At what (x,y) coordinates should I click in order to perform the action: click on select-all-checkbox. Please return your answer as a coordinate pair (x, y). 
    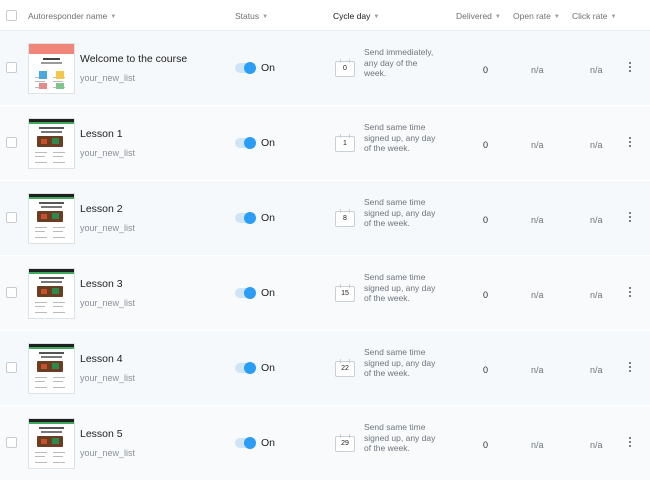
    Looking at the image, I should click on (11, 15).